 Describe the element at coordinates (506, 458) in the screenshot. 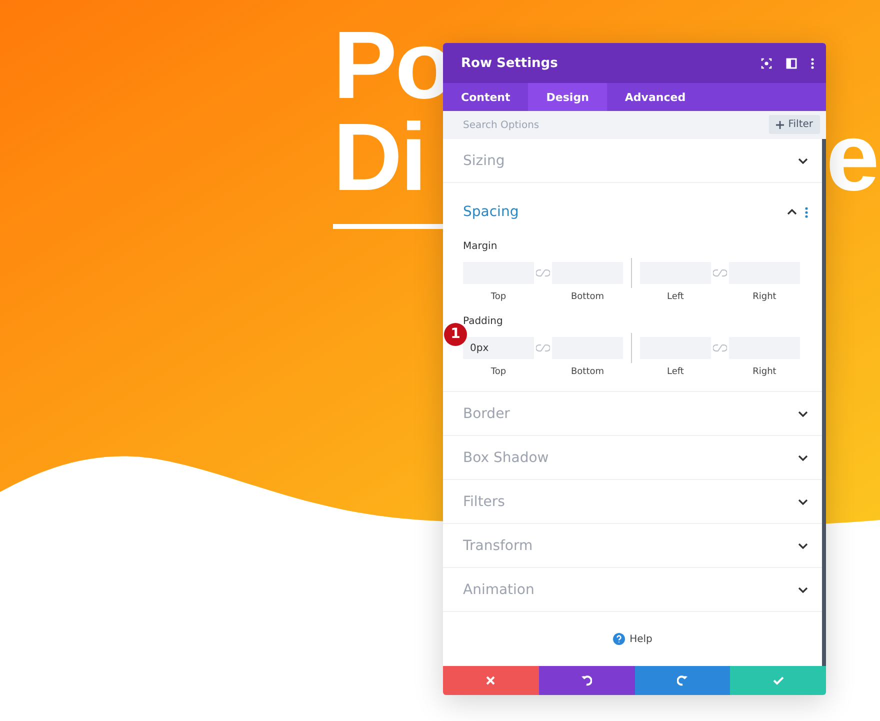

I see `section-title: Box Shadow` at that location.